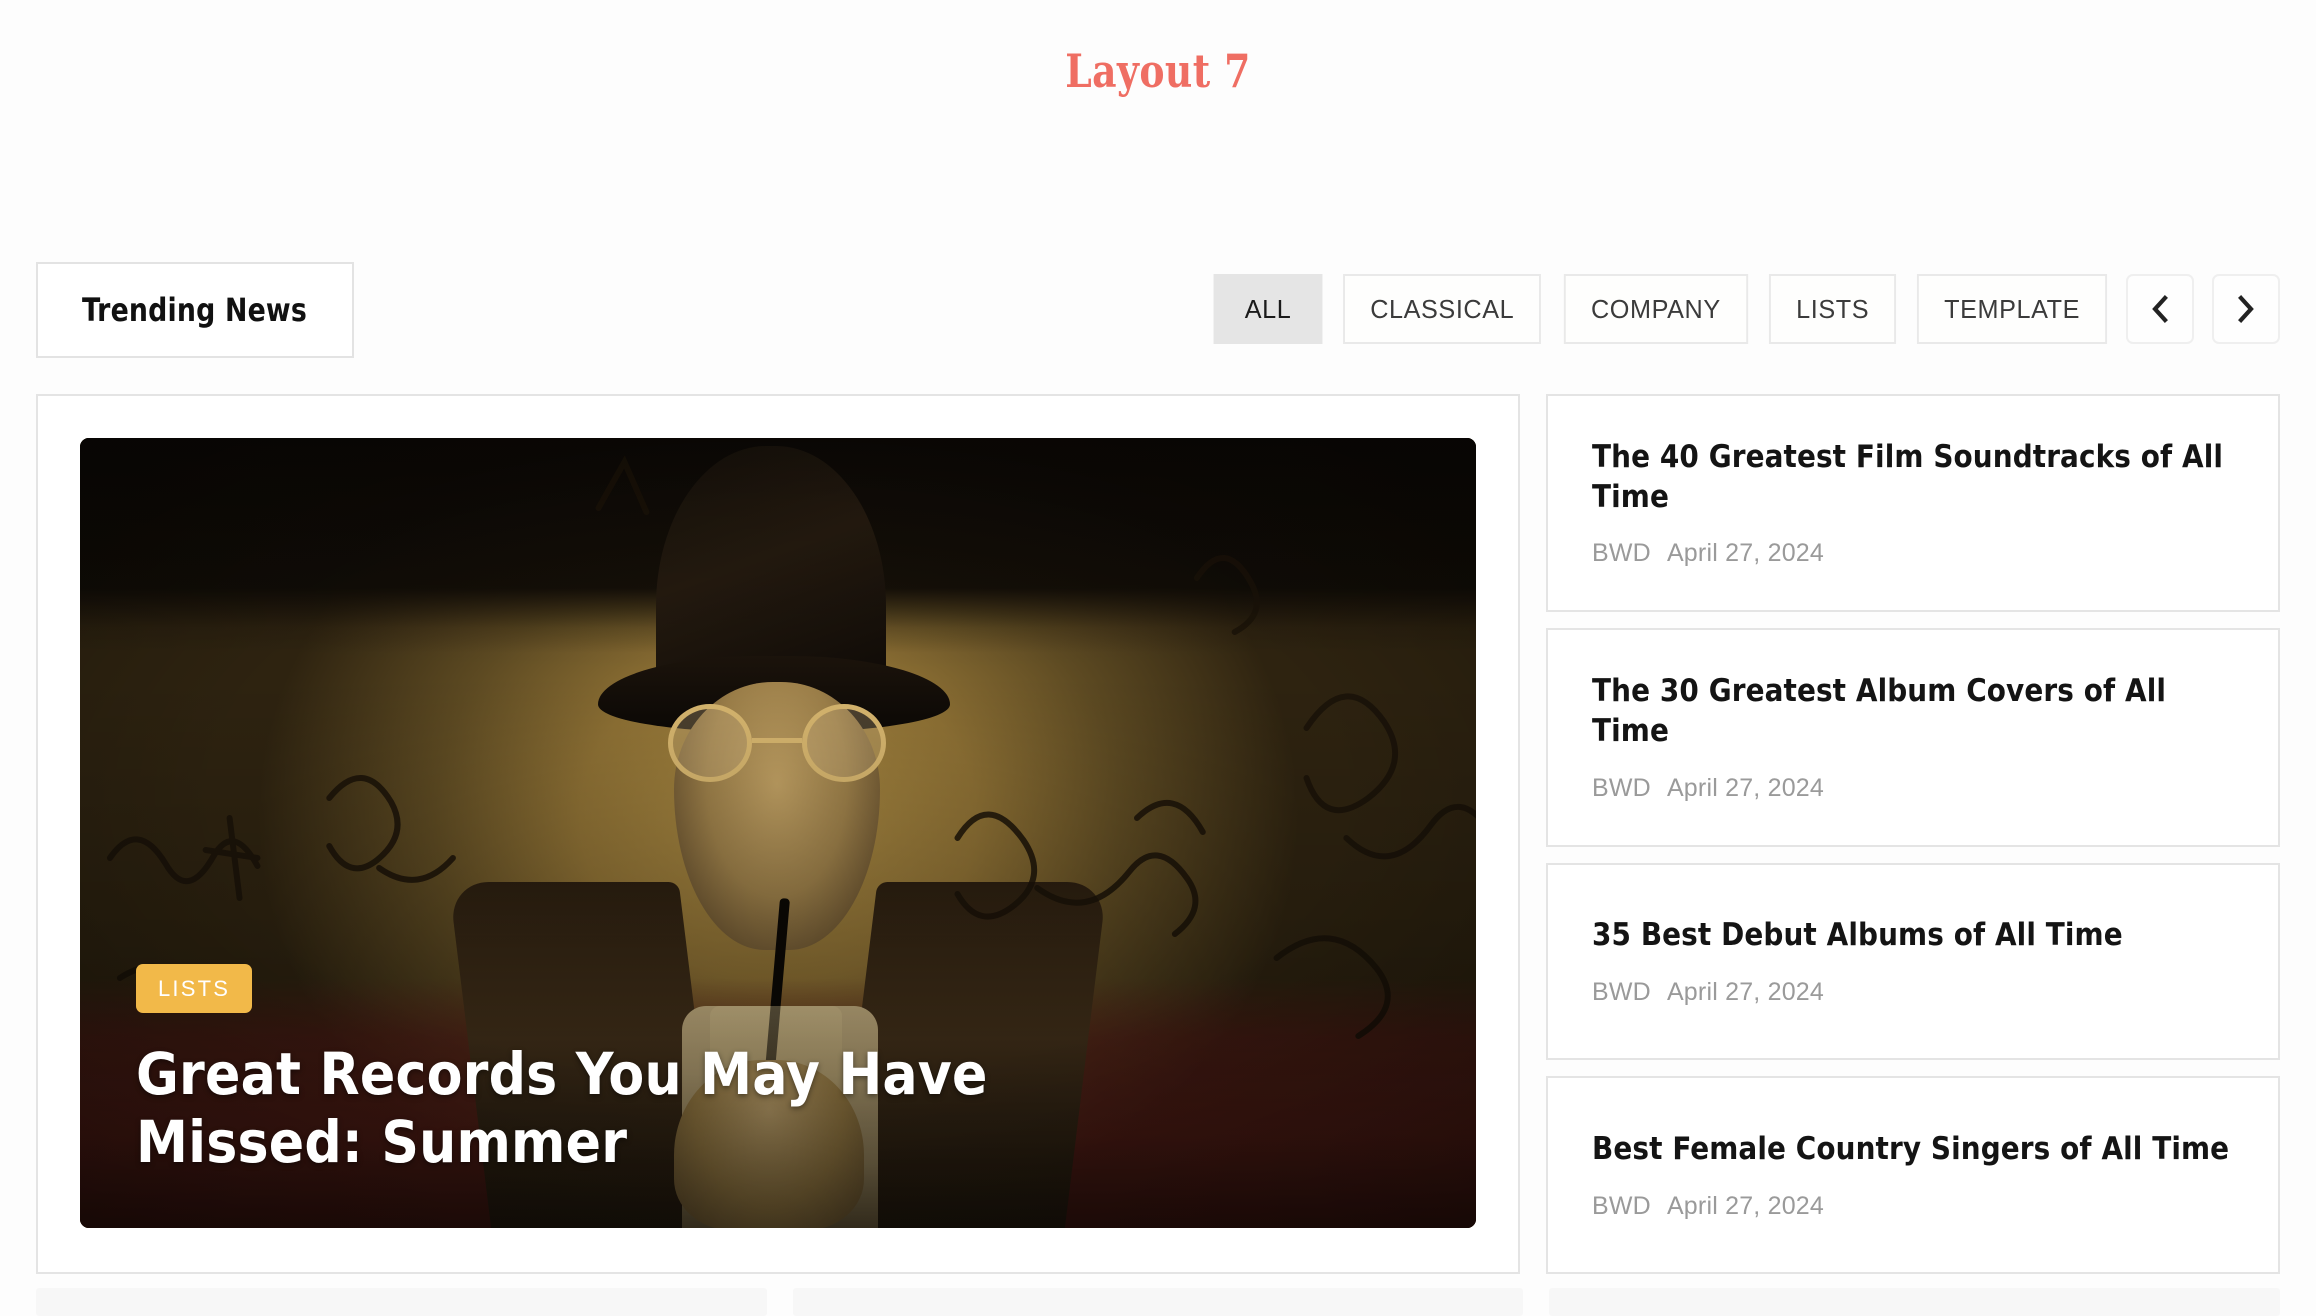 This screenshot has width=2316, height=1316. Describe the element at coordinates (1913, 1150) in the screenshot. I see `news-item-title: Best Female Country Singers of All Time` at that location.